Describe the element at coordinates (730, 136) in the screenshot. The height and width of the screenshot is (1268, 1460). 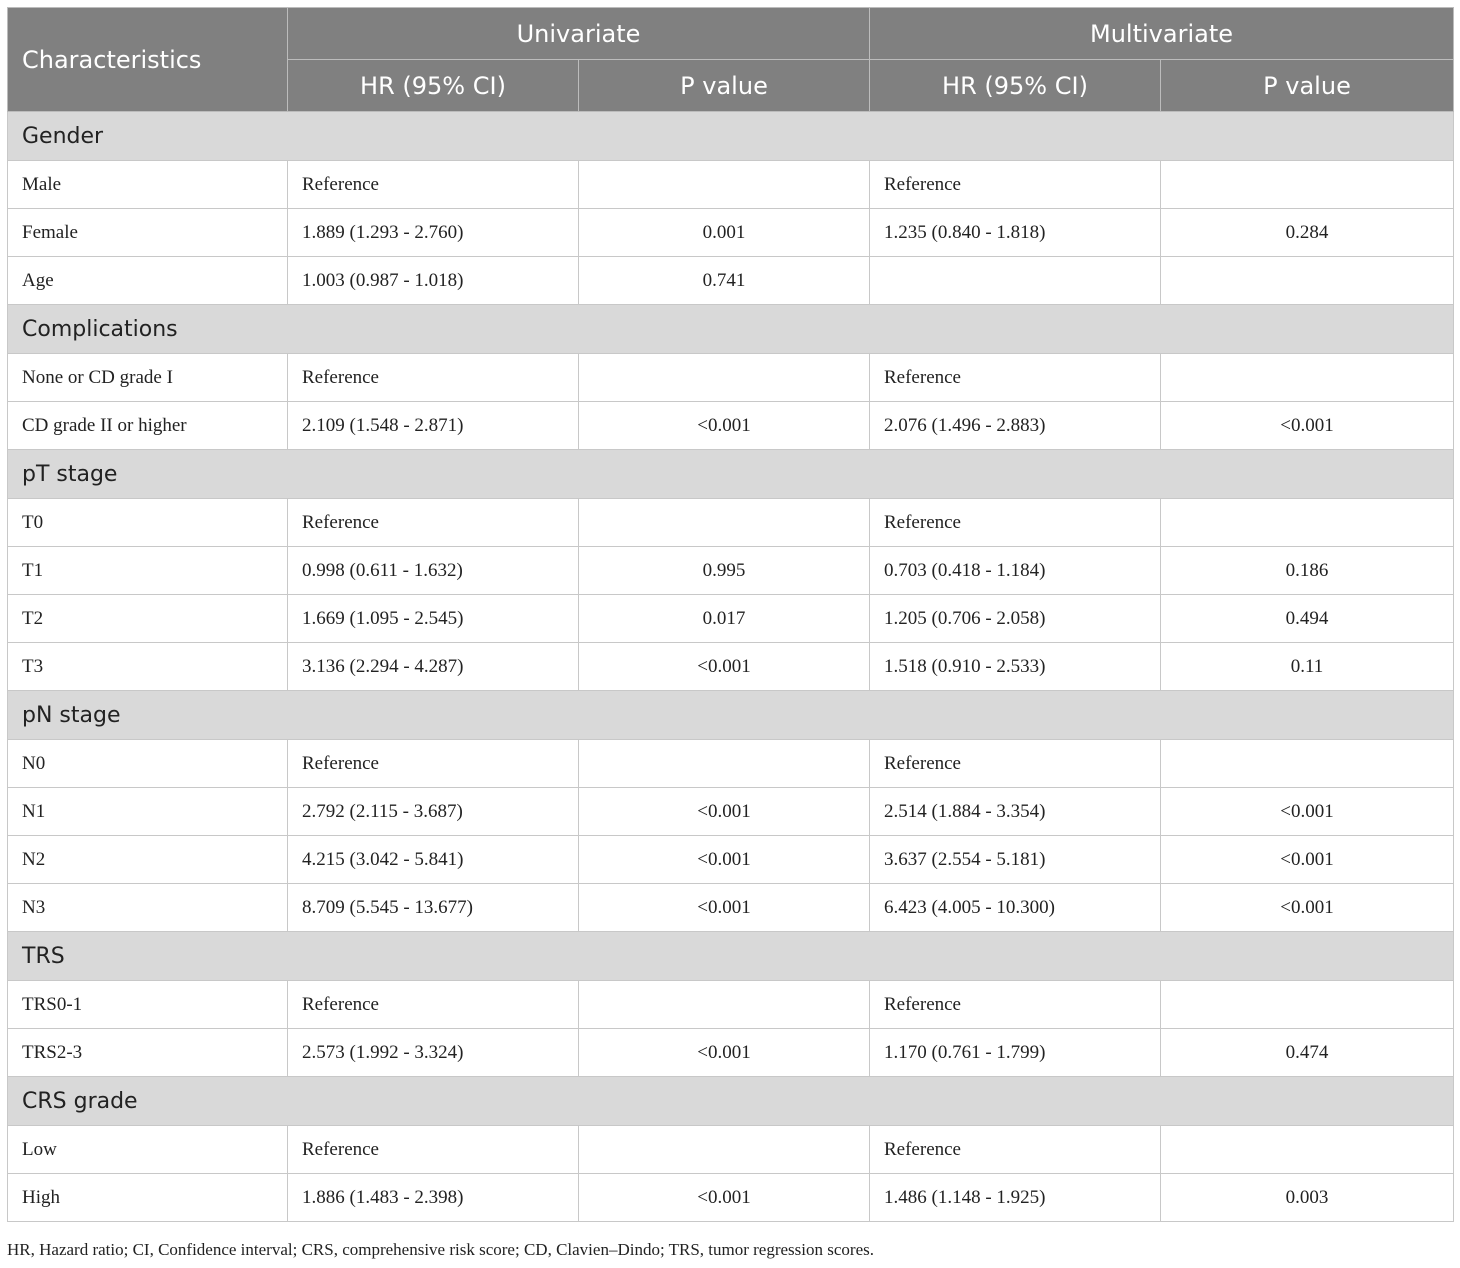
I see `section-row: Gender` at that location.